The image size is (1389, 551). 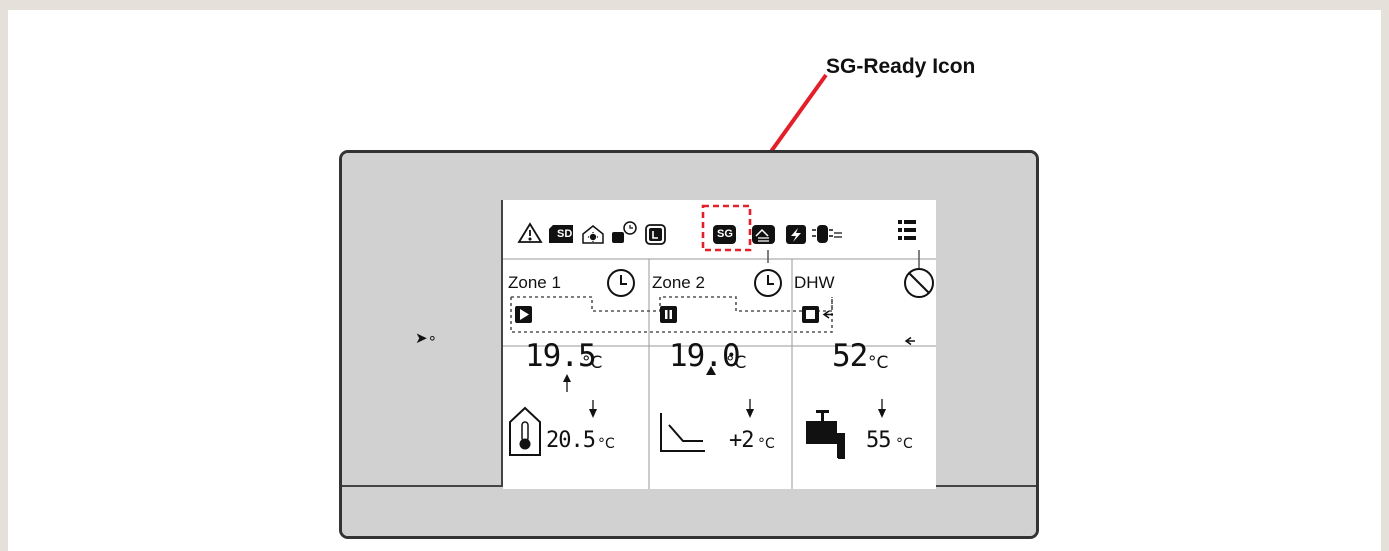 I want to click on dhw-name: DHW, so click(x=814, y=282).